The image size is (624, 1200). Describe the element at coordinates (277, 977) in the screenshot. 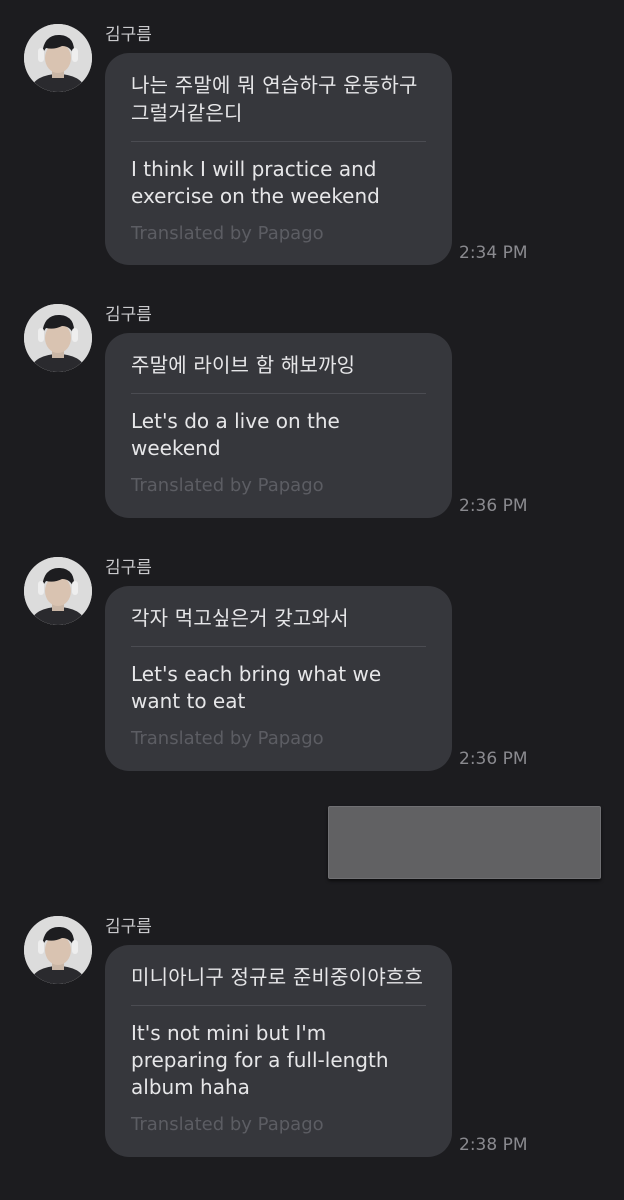

I see `original-text: 미니아니구 정규로 준비중이야흐흐` at that location.